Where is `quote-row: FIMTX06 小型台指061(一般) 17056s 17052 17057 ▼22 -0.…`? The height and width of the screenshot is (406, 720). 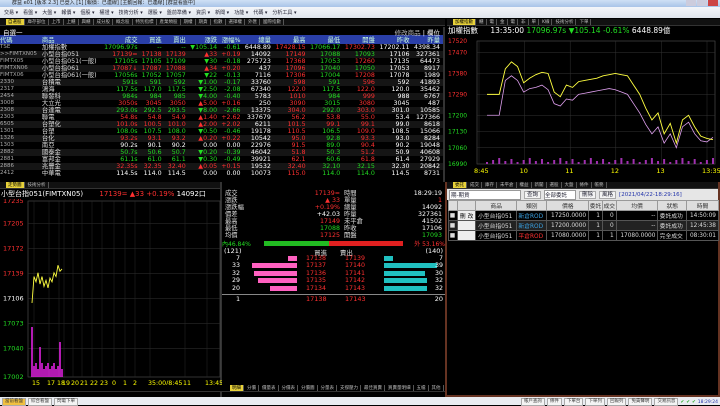
quote-row: FIMTX06 小型台指061(一般) 17056s 17052 17057 ▼22 -0.… is located at coordinates (221, 75).